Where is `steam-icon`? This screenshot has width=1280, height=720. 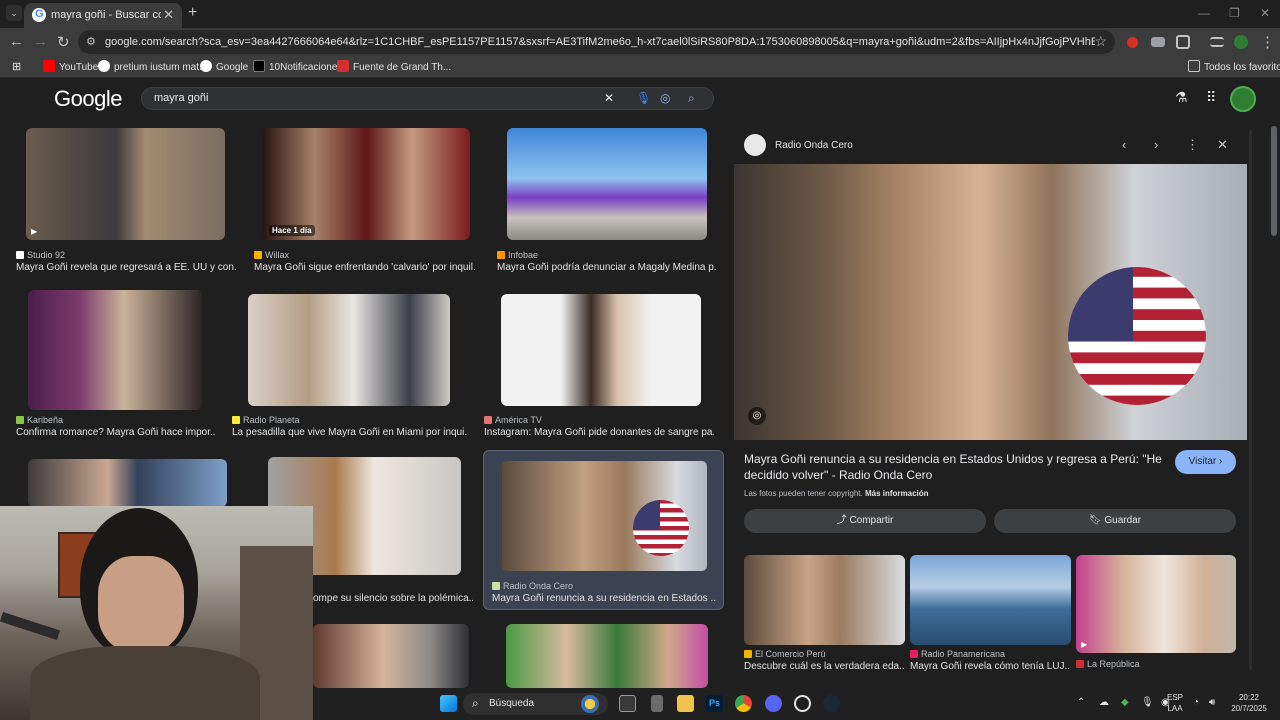
steam-icon is located at coordinates (831, 703).